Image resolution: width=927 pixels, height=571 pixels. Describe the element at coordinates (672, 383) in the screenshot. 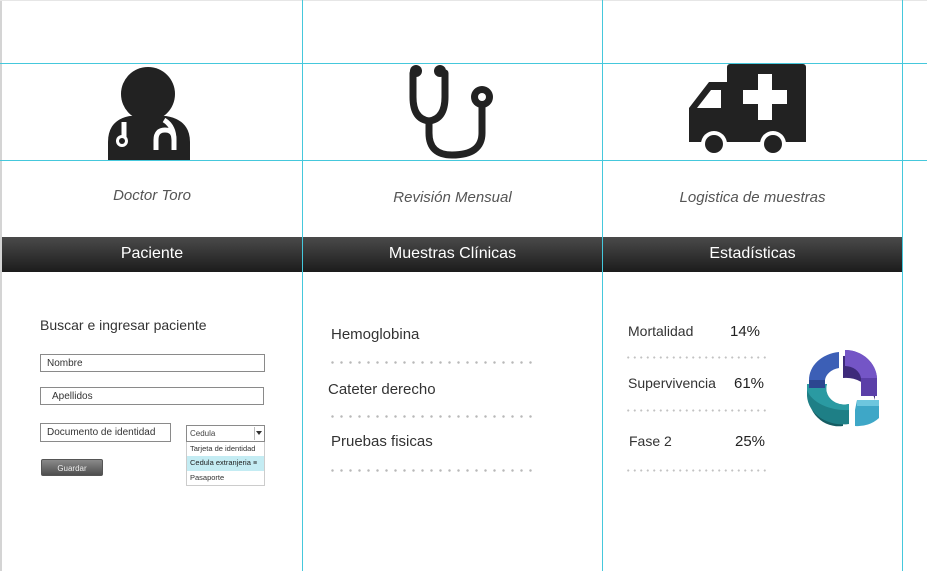

I see `stat-label-supervivencia: Supervivencia` at that location.